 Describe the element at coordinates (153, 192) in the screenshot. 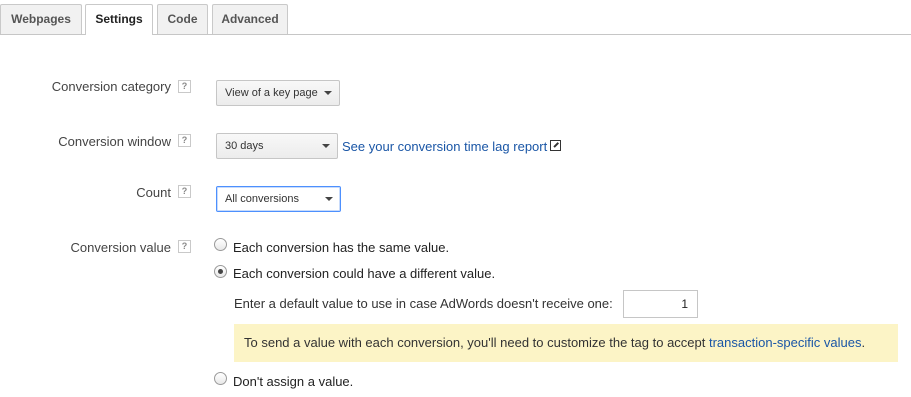

I see `count-label: Count` at that location.